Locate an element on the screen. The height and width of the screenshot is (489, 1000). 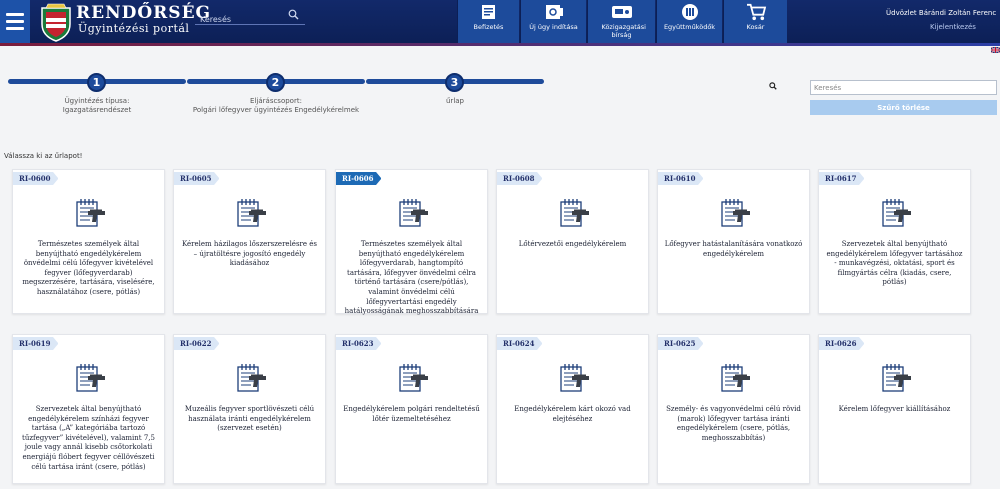
form-code-tag: RI-0605 is located at coordinates (197, 178).